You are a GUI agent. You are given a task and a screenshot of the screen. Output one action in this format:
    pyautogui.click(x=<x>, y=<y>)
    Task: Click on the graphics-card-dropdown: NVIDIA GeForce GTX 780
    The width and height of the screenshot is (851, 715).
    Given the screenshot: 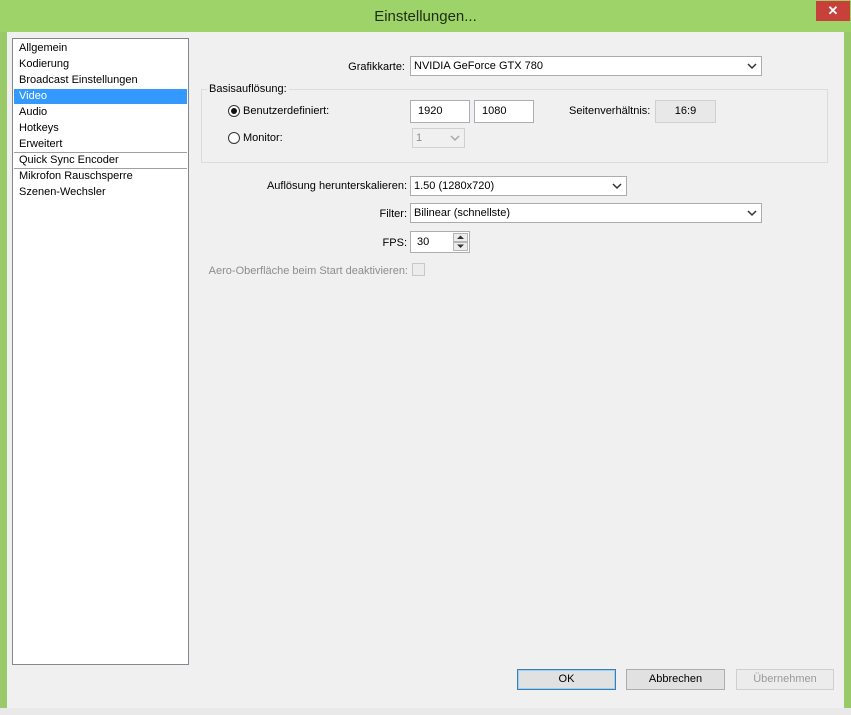 What is the action you would take?
    pyautogui.click(x=586, y=66)
    